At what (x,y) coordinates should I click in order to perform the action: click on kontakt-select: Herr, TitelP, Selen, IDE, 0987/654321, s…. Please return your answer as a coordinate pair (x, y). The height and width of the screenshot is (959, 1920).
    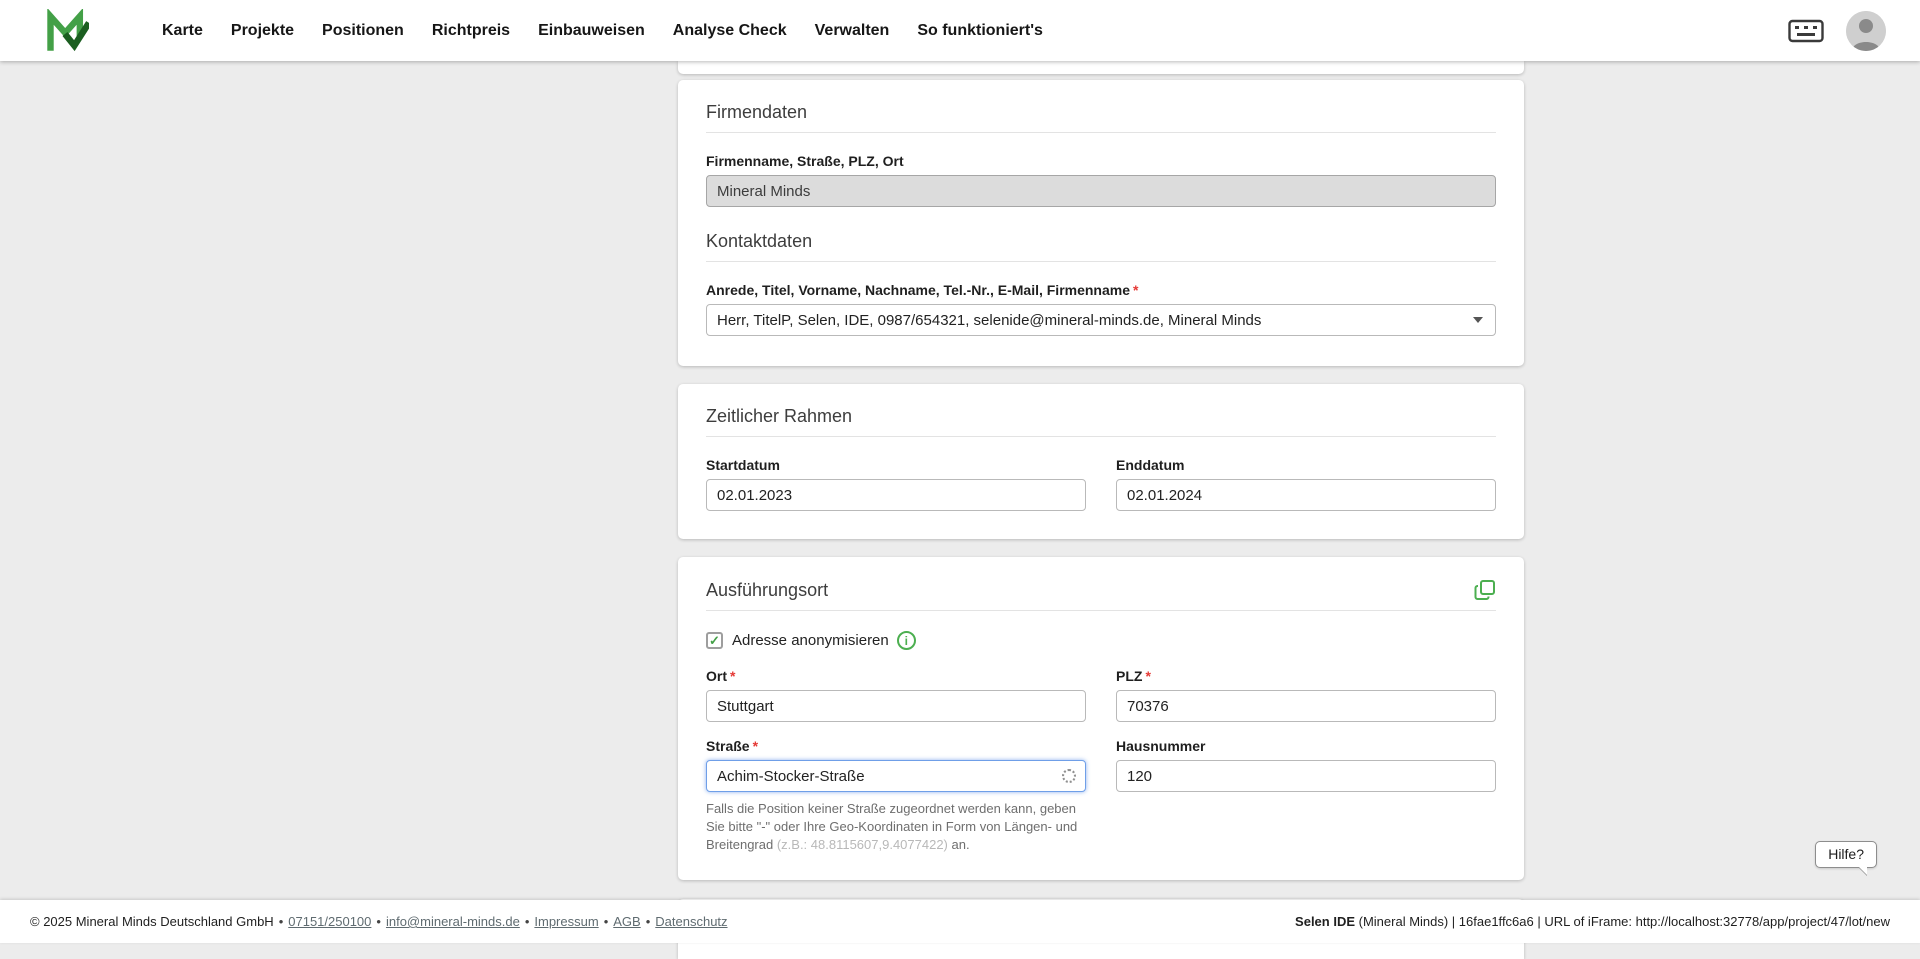
    Looking at the image, I should click on (1101, 320).